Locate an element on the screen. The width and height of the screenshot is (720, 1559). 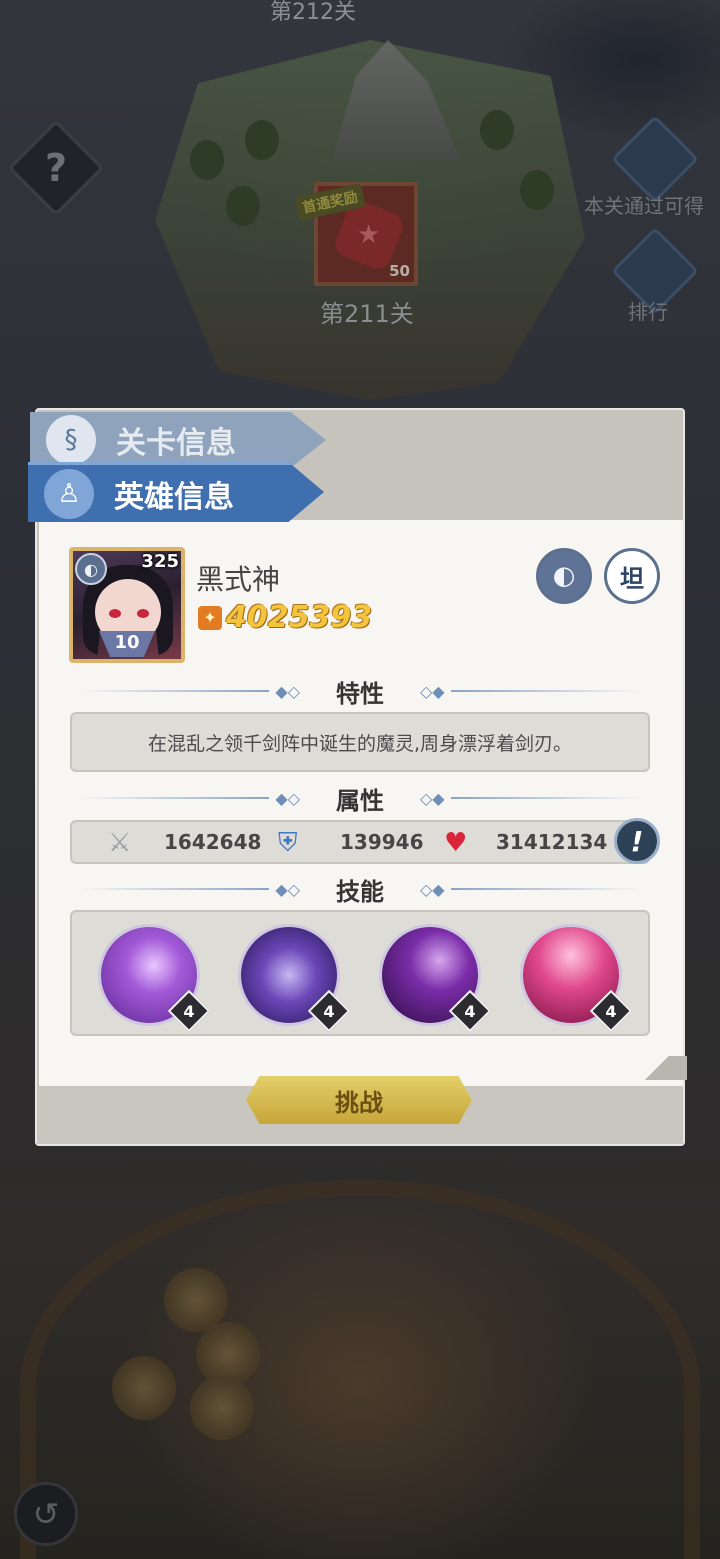
attribute-detail-button: ! is located at coordinates (637, 841).